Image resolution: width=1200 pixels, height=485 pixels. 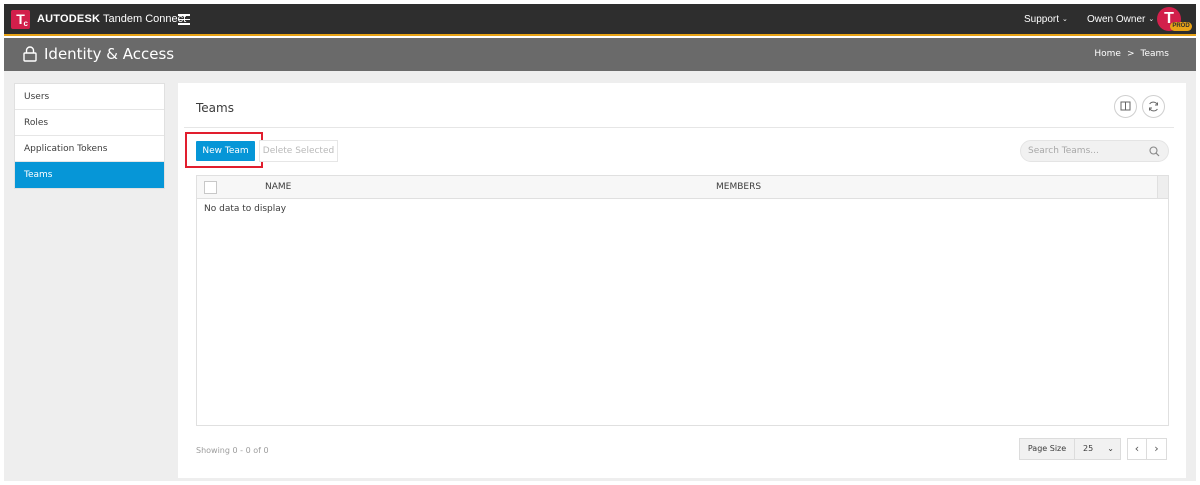 What do you see at coordinates (145, 19) in the screenshot?
I see `product-name: Tandem Connect` at bounding box center [145, 19].